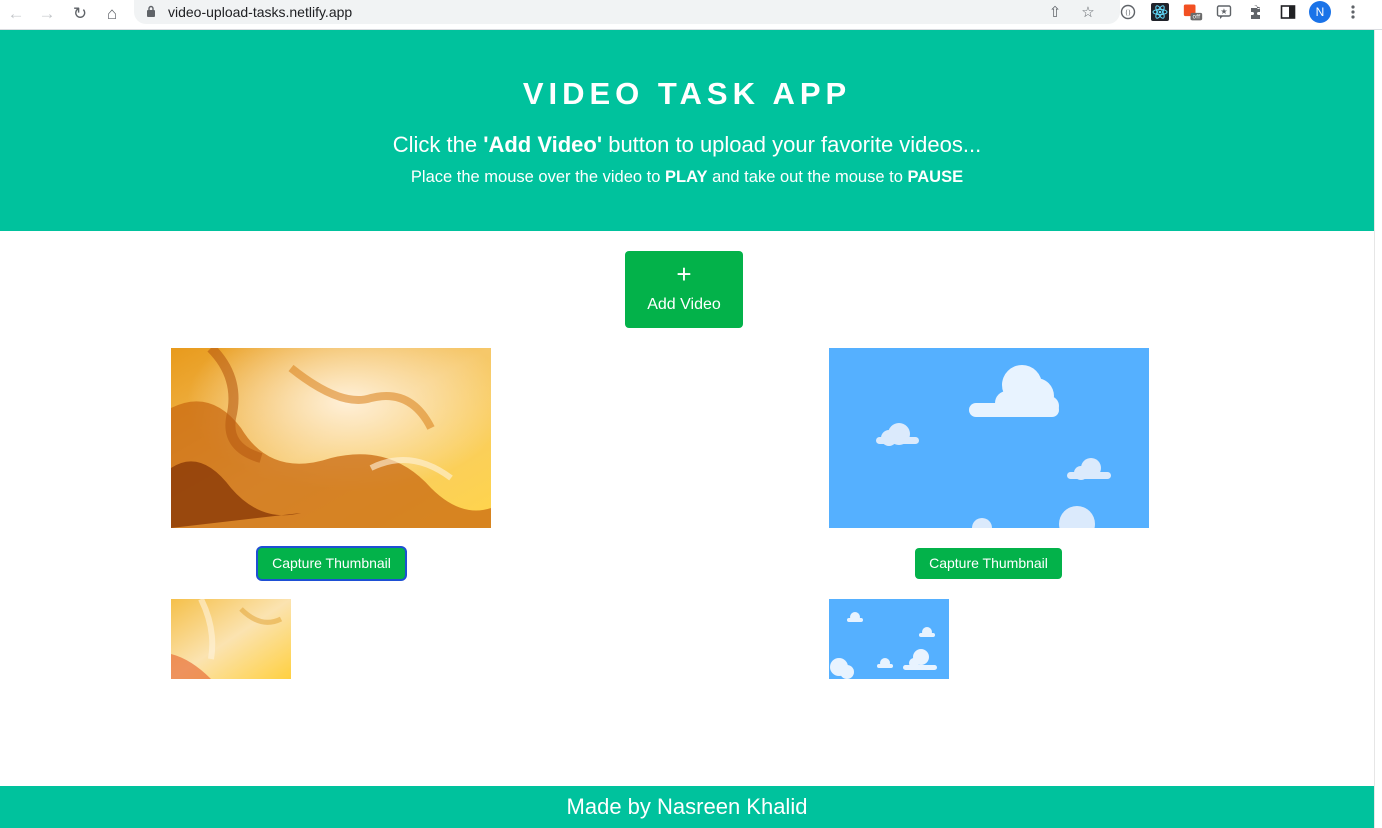  What do you see at coordinates (1197, 18) in the screenshot?
I see `svg-text: off` at bounding box center [1197, 18].